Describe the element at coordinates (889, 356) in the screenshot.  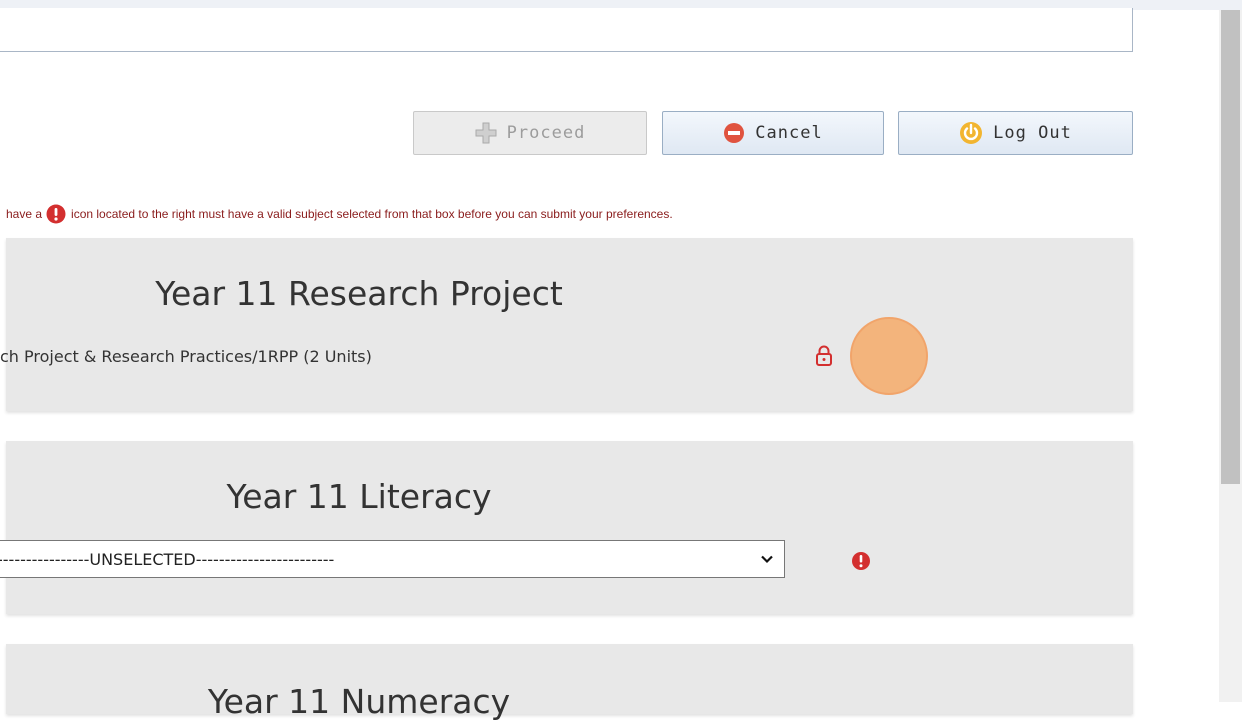
I see `click-highlight` at that location.